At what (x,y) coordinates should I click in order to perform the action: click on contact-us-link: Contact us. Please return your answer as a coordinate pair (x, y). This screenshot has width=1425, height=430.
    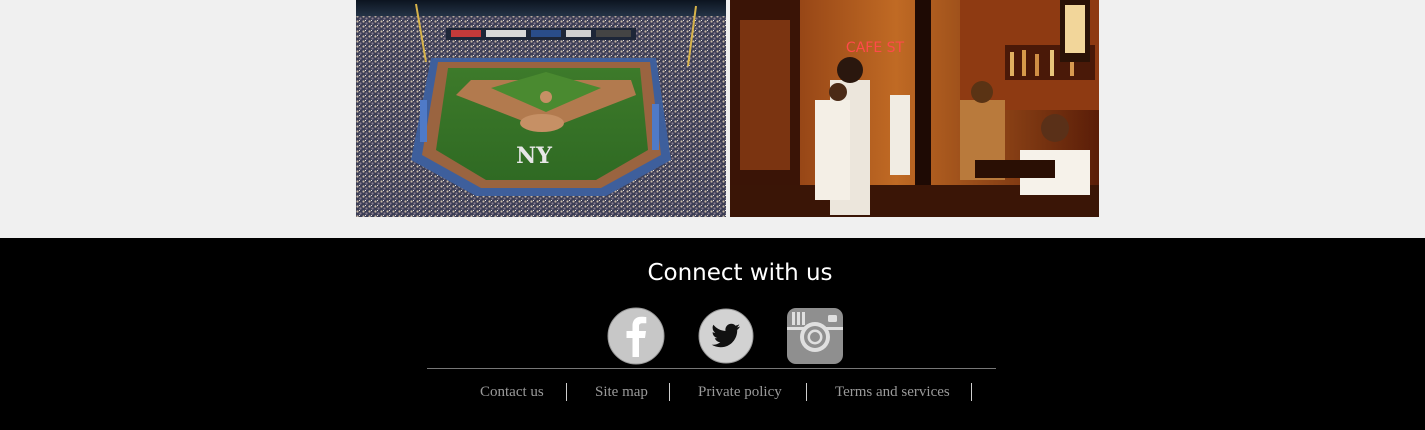
    Looking at the image, I should click on (512, 392).